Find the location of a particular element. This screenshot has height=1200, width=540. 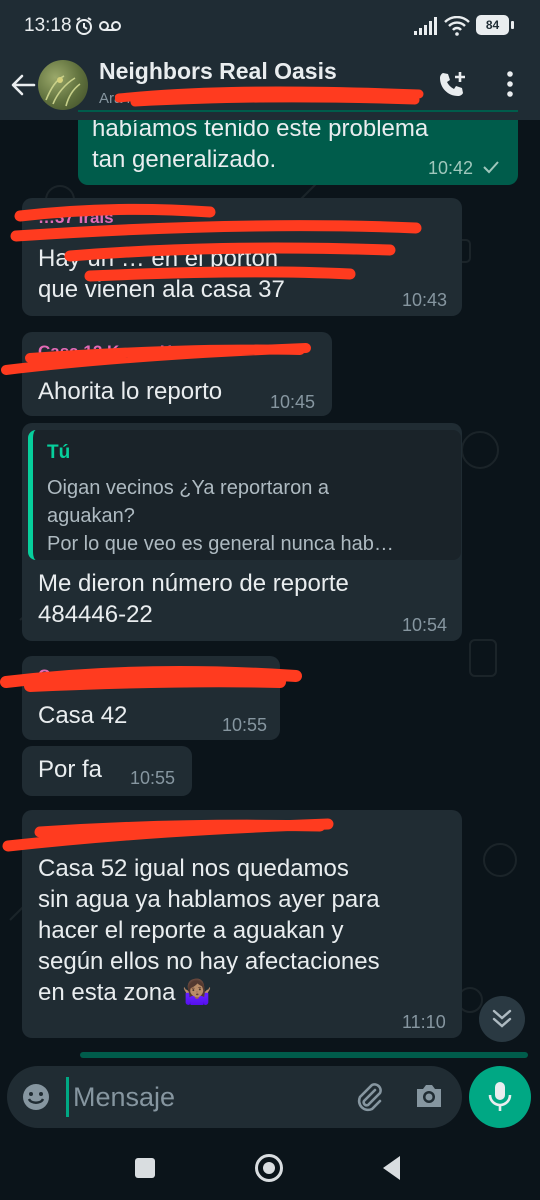

scroll-down-button is located at coordinates (502, 1019).